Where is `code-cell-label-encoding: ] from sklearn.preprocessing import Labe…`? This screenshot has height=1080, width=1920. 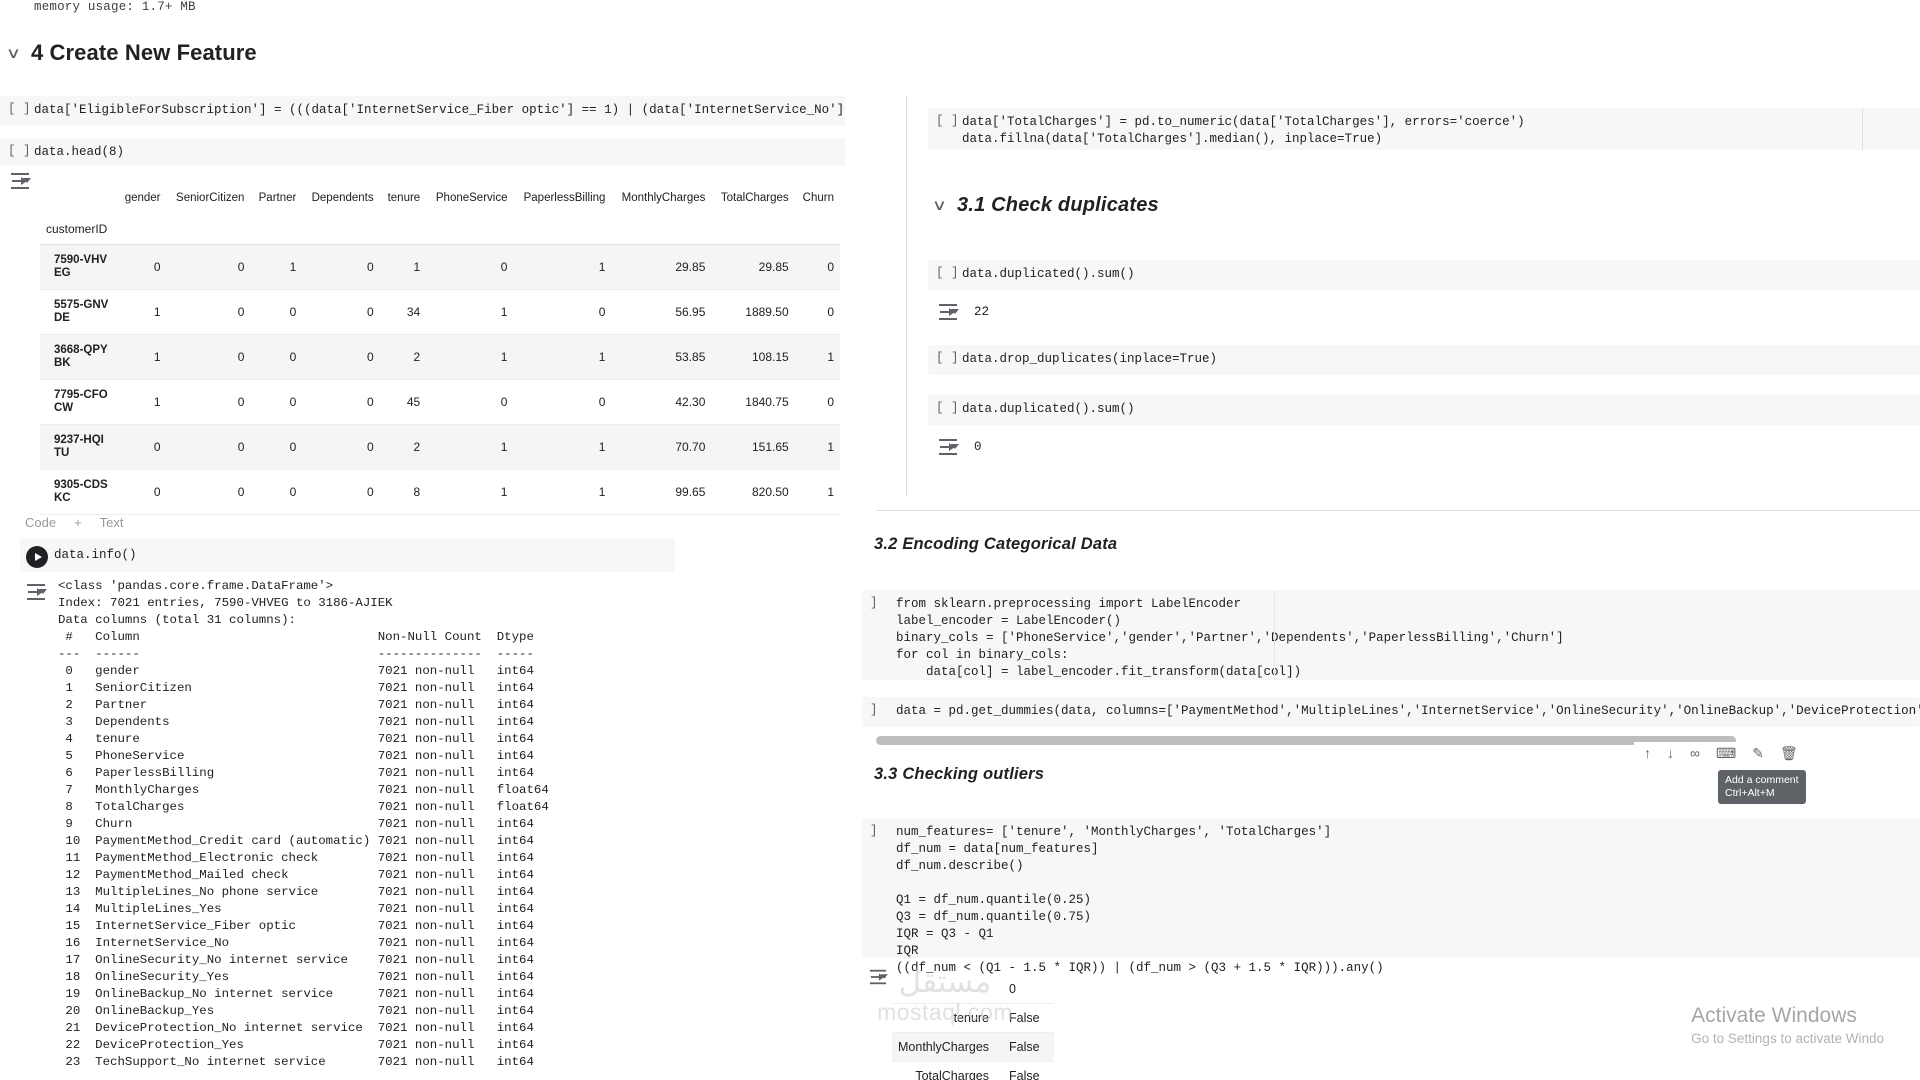 code-cell-label-encoding: ] from sklearn.preprocessing import Labe… is located at coordinates (1391, 635).